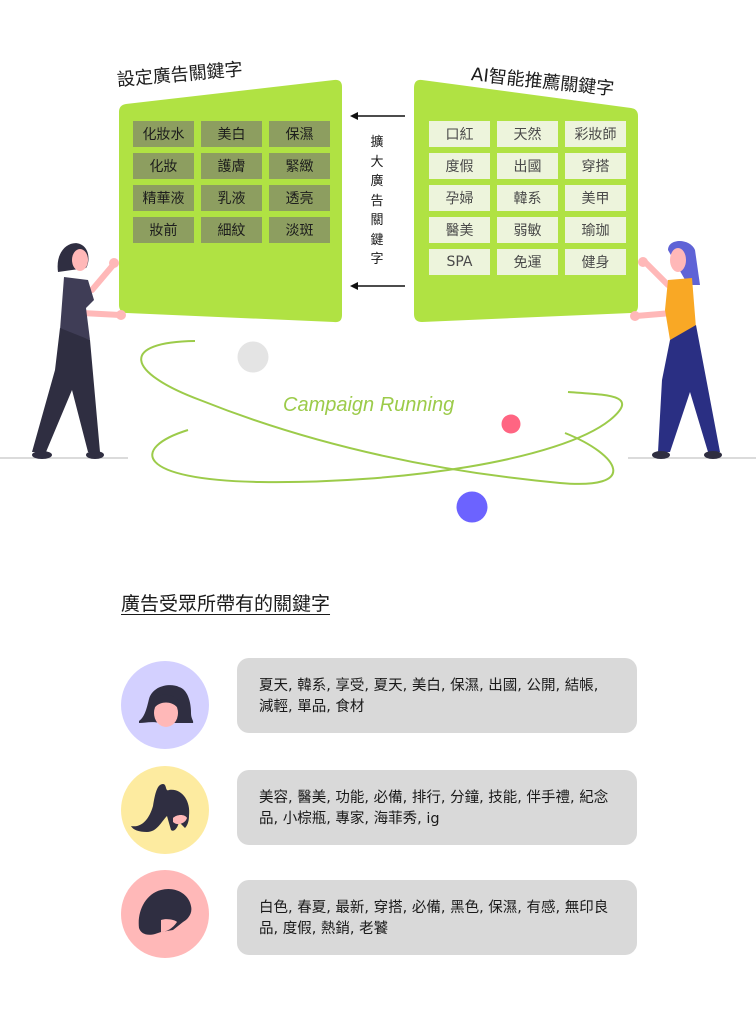  I want to click on set-keyword-tile: 細紋, so click(231, 230).